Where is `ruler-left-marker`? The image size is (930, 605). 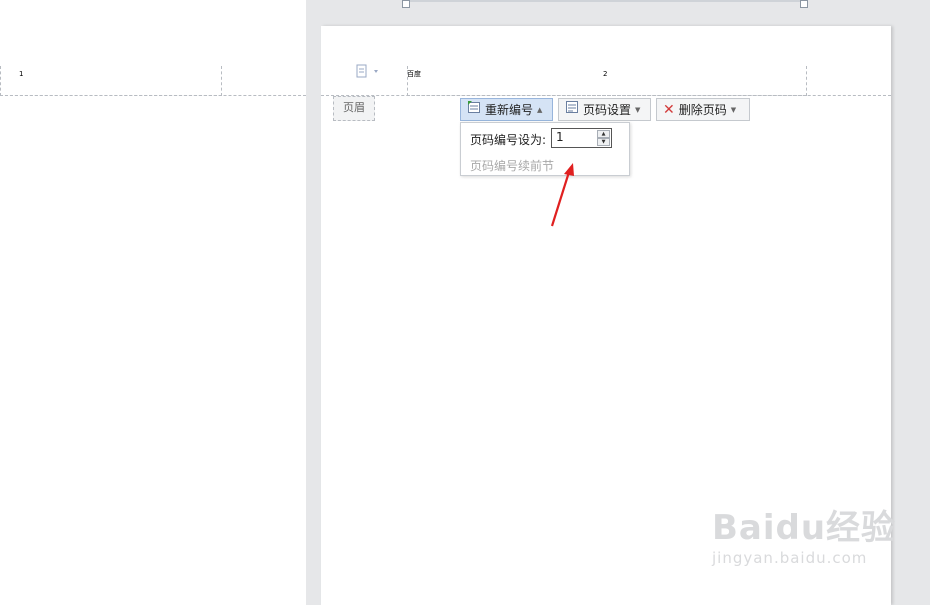 ruler-left-marker is located at coordinates (406, 4).